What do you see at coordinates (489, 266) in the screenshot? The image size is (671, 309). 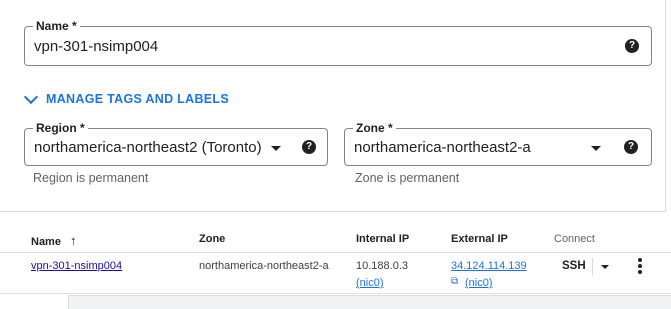 I see `external-ip-link: 34.124.114.139` at bounding box center [489, 266].